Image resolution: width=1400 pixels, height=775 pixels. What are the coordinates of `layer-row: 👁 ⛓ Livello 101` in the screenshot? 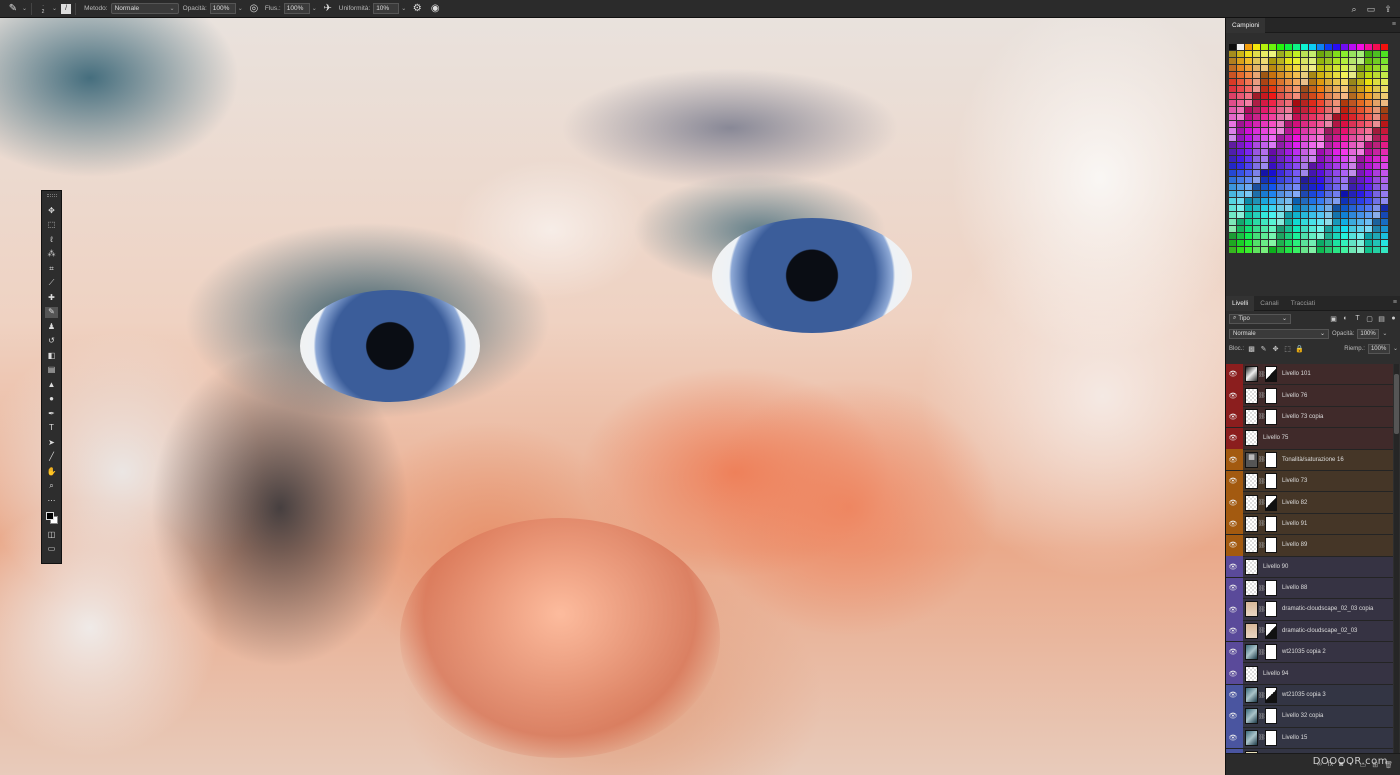 It's located at (1309, 375).